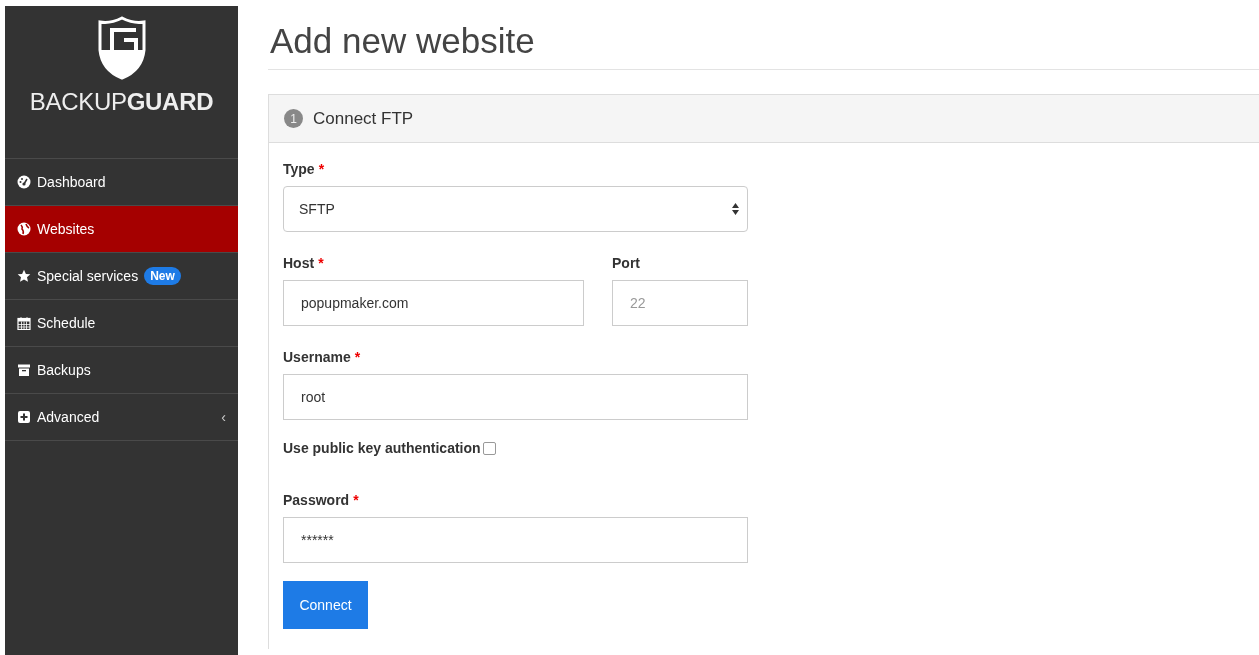 Image resolution: width=1259 pixels, height=655 pixels. Describe the element at coordinates (162, 276) in the screenshot. I see `new-badge: New` at that location.